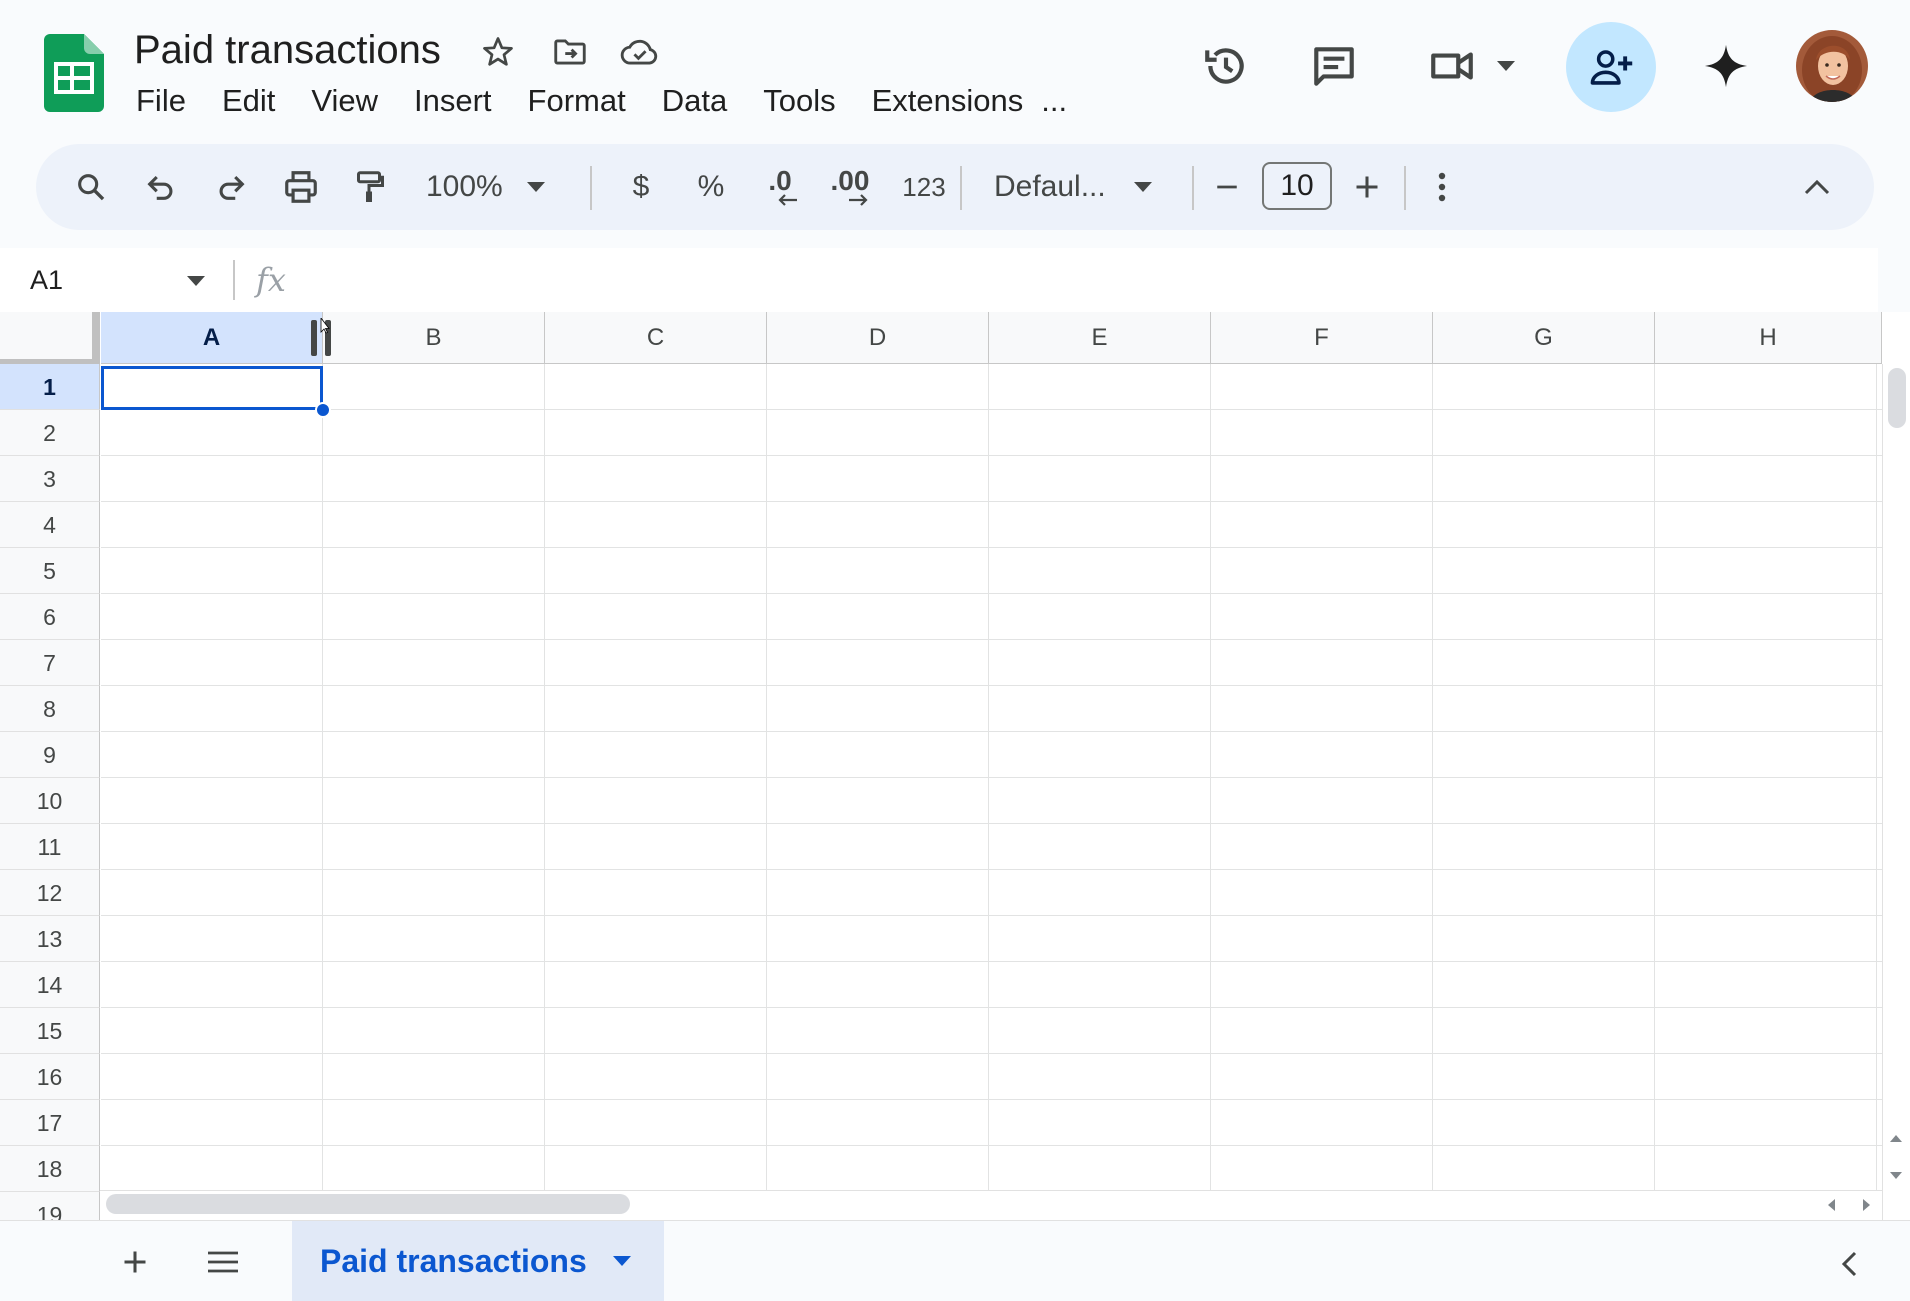 This screenshot has width=1910, height=1301. What do you see at coordinates (50, 801) in the screenshot?
I see `row-header: 10` at bounding box center [50, 801].